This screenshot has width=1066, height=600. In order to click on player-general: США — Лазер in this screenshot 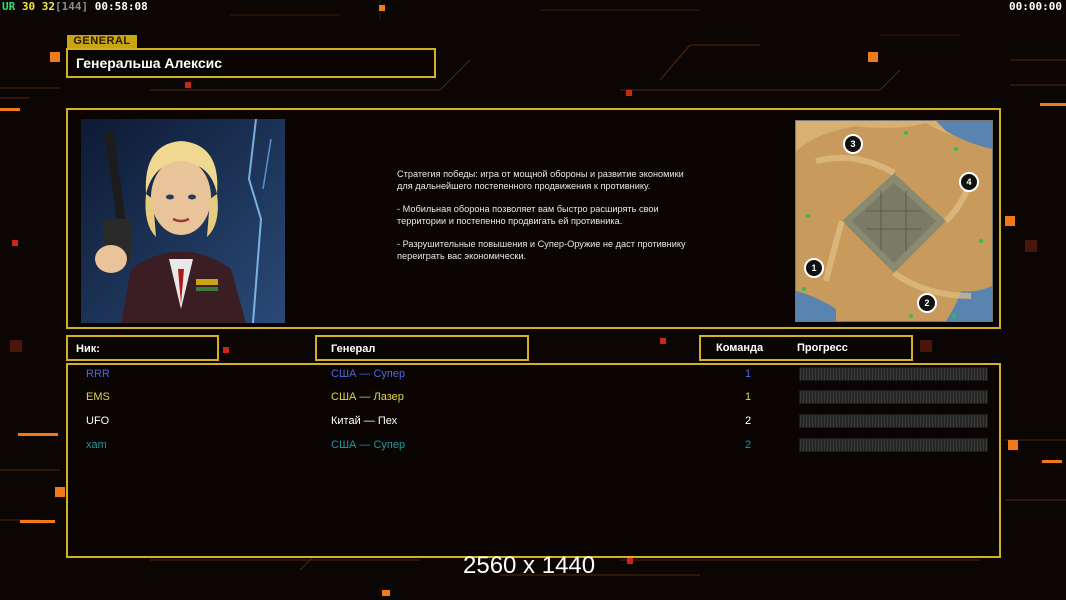, I will do `click(367, 397)`.